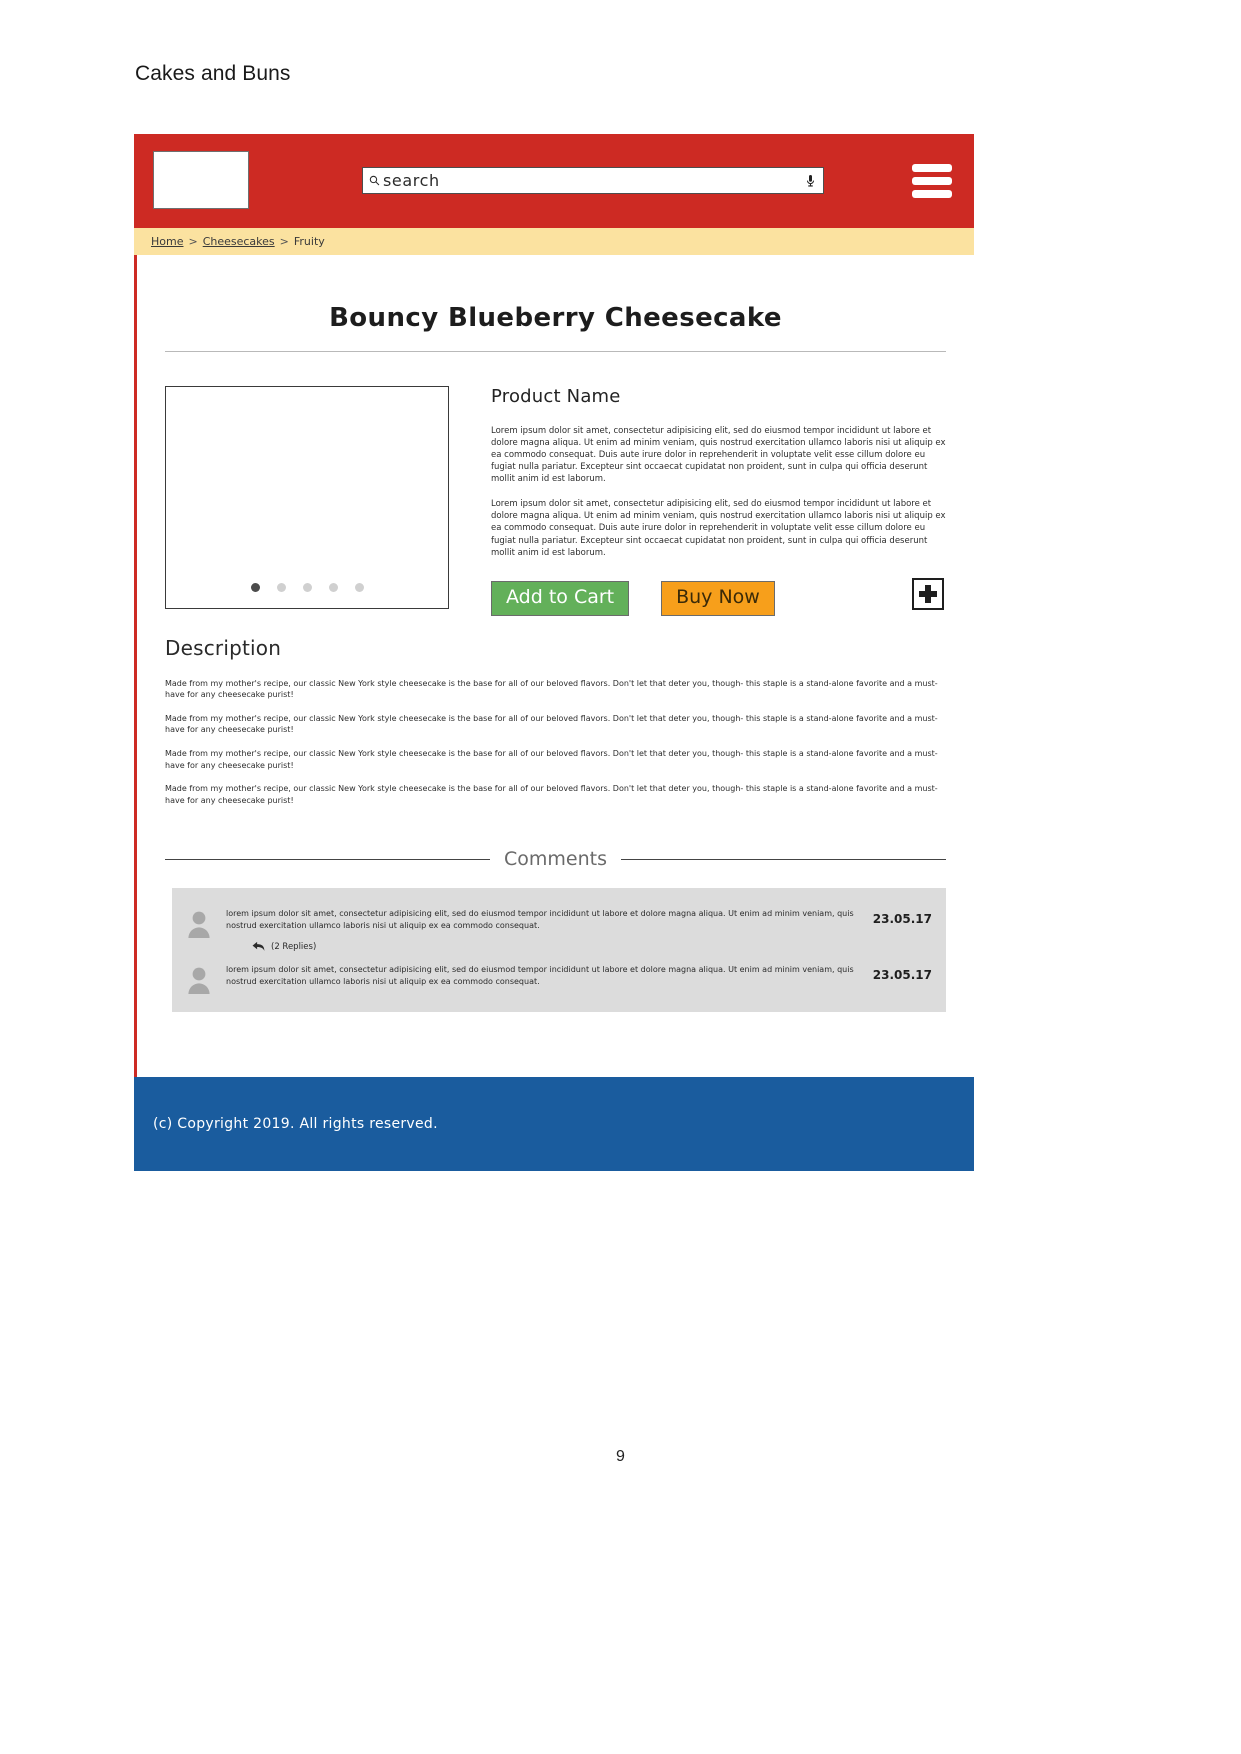 The image size is (1241, 1754). Describe the element at coordinates (213, 73) in the screenshot. I see `document-header-title: Cakes and Buns` at that location.